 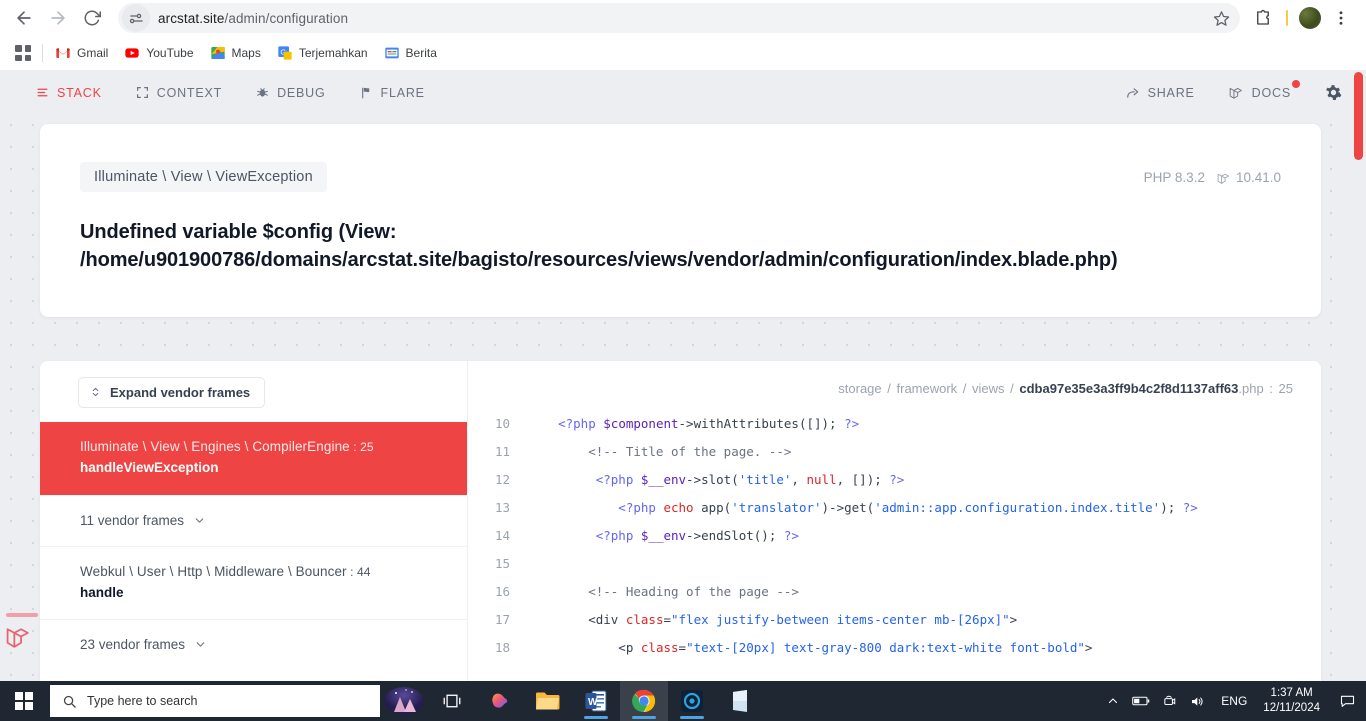 I want to click on flare-logo, so click(x=22, y=634).